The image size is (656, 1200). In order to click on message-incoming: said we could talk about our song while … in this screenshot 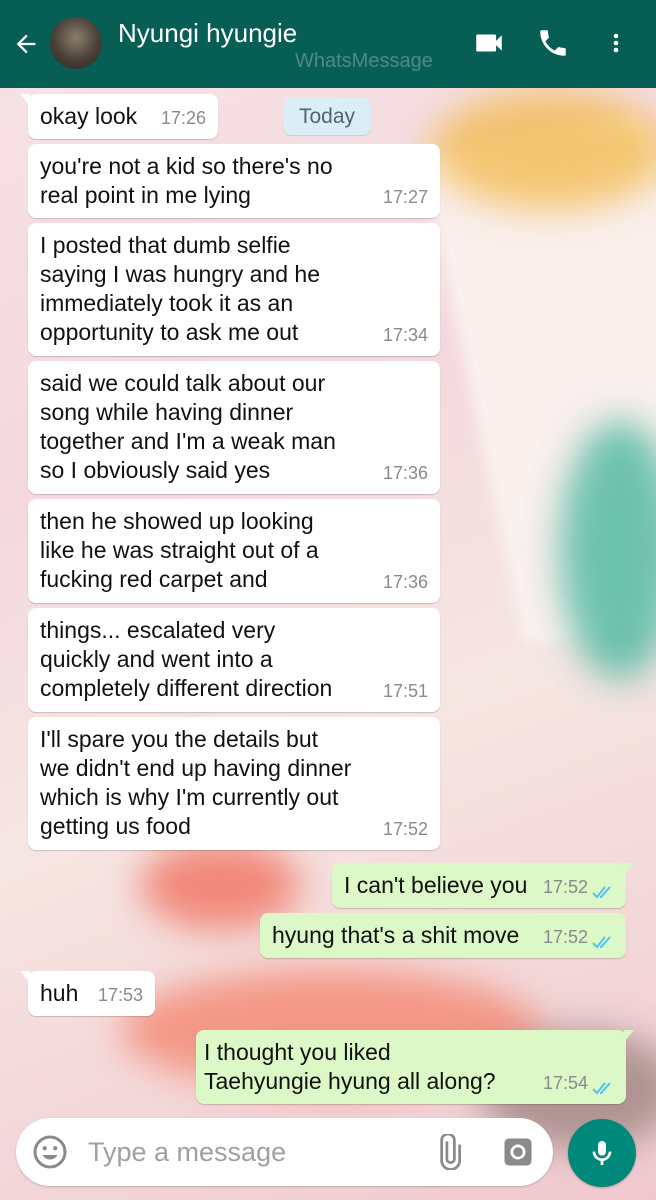, I will do `click(234, 427)`.